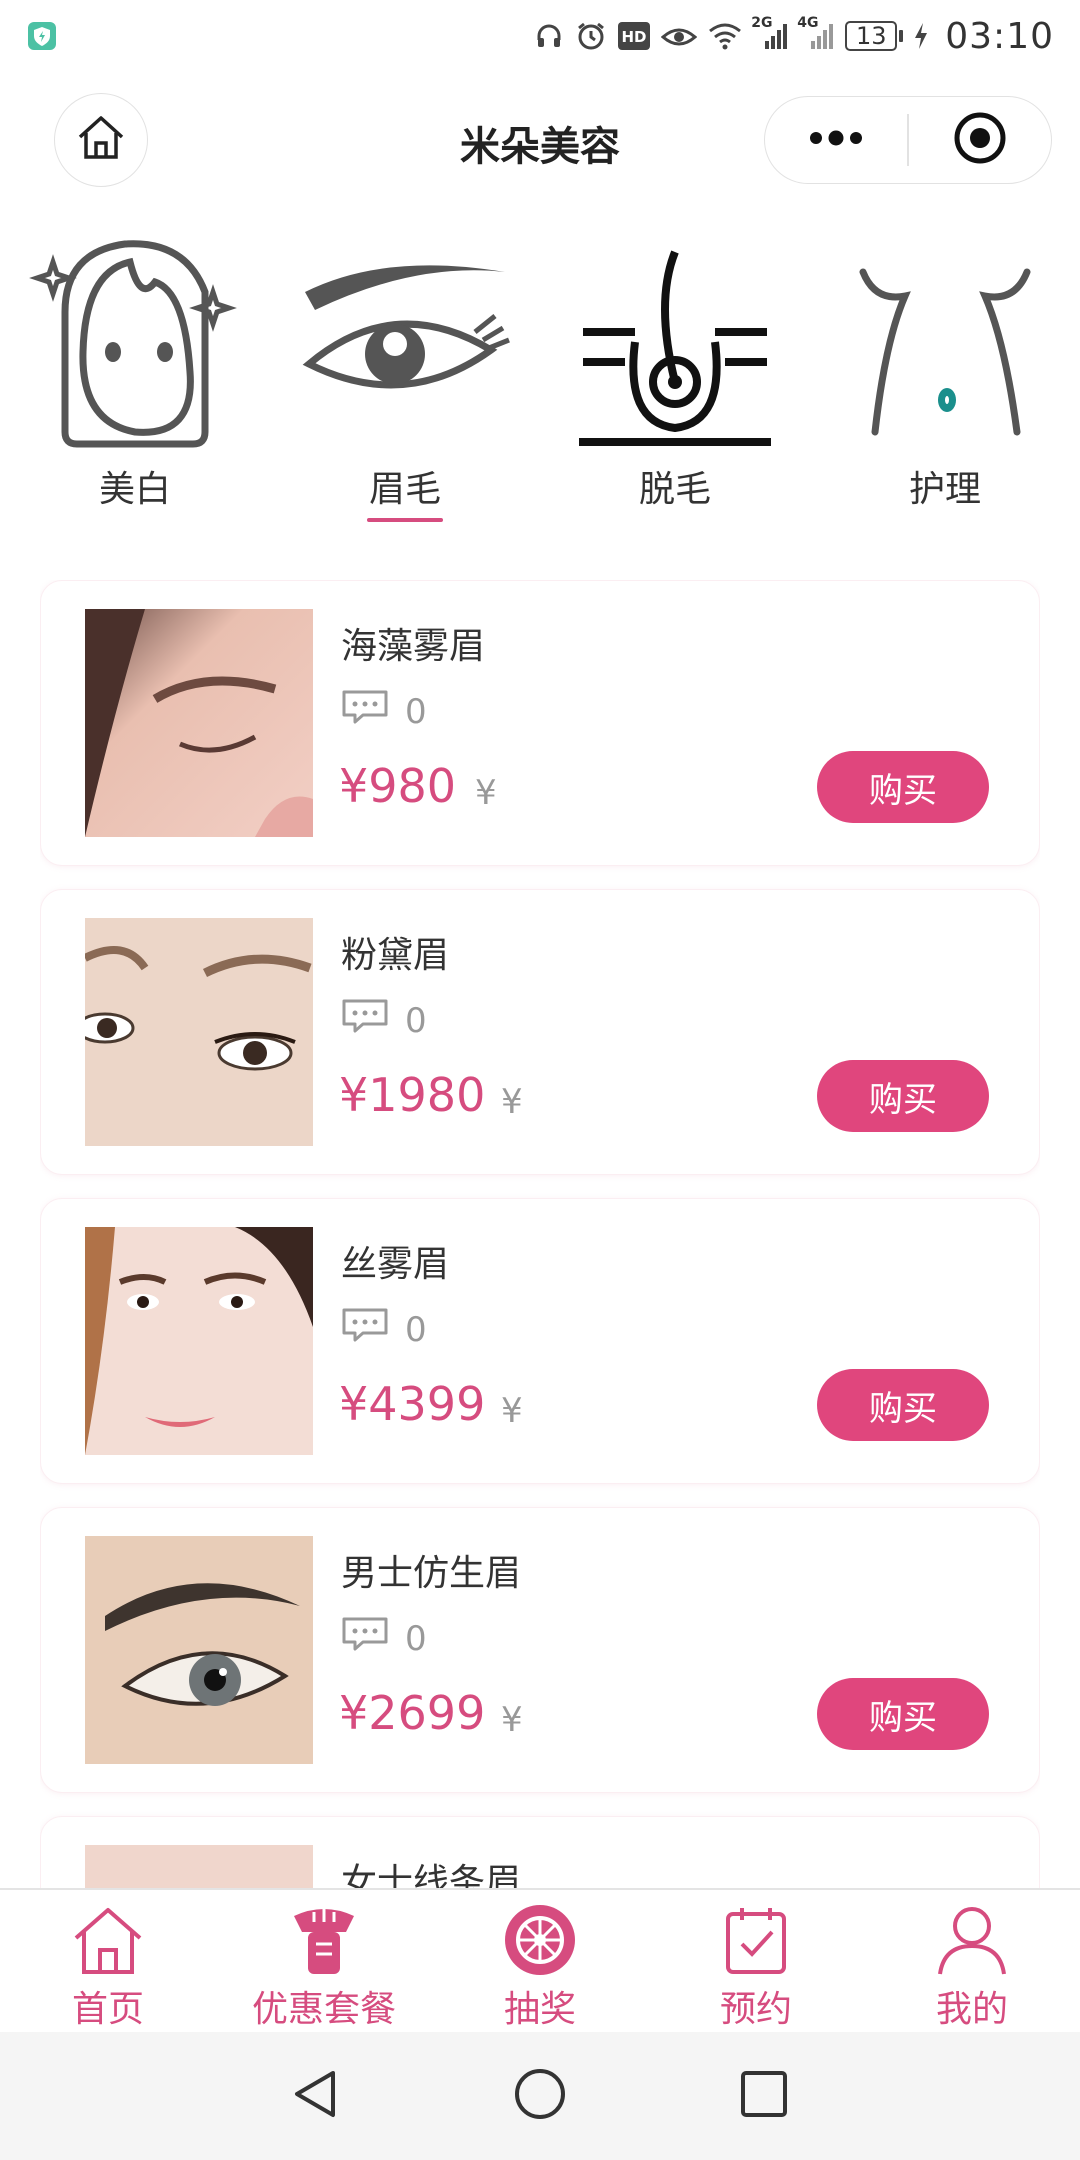  I want to click on battery-level: 13, so click(871, 36).